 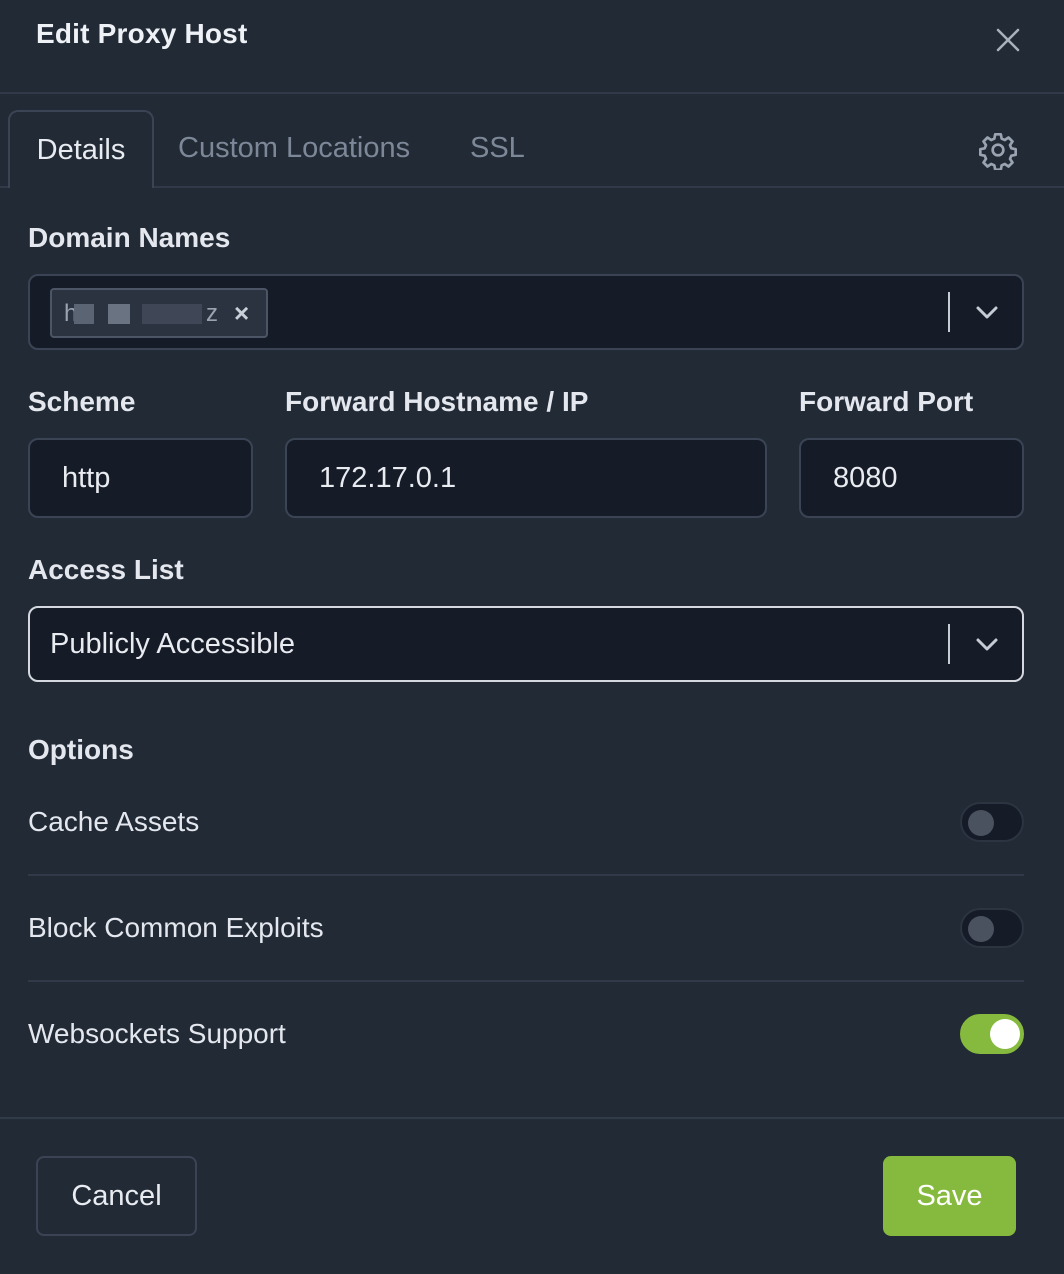 I want to click on remove-chip-icon: ×, so click(x=241, y=313).